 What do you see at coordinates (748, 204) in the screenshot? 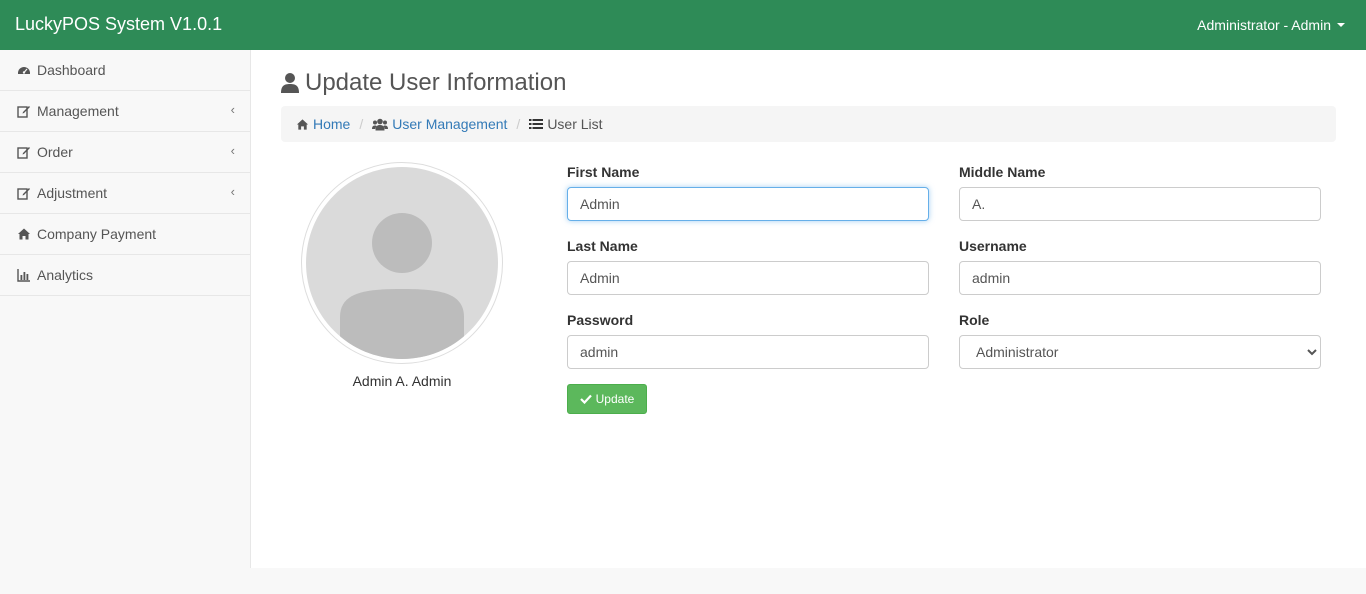
I see `first-name-field` at bounding box center [748, 204].